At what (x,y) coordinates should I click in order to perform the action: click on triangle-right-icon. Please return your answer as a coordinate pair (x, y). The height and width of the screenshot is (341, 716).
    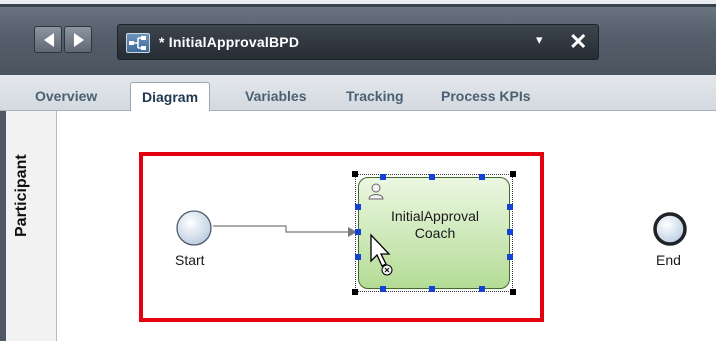
    Looking at the image, I should click on (79, 40).